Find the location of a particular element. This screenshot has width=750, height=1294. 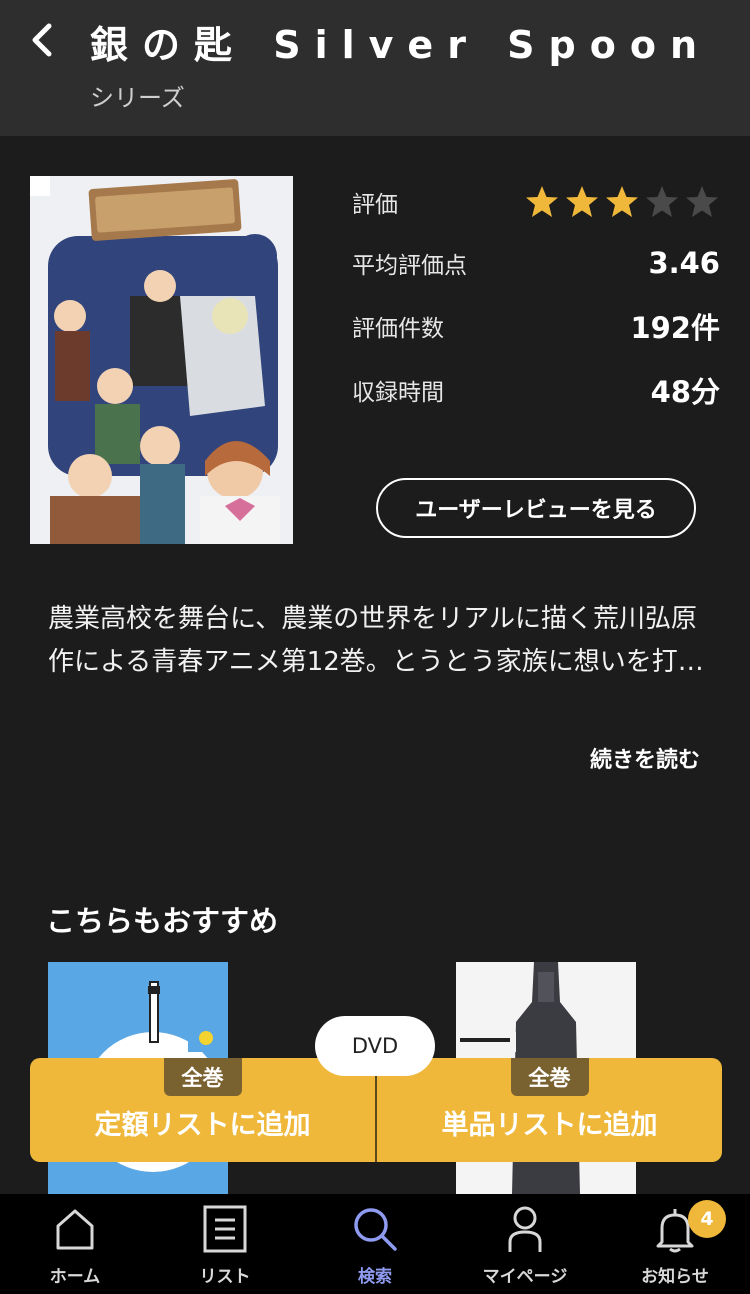

add-subscription-list-label: 定額リストに追加 is located at coordinates (202, 1125).